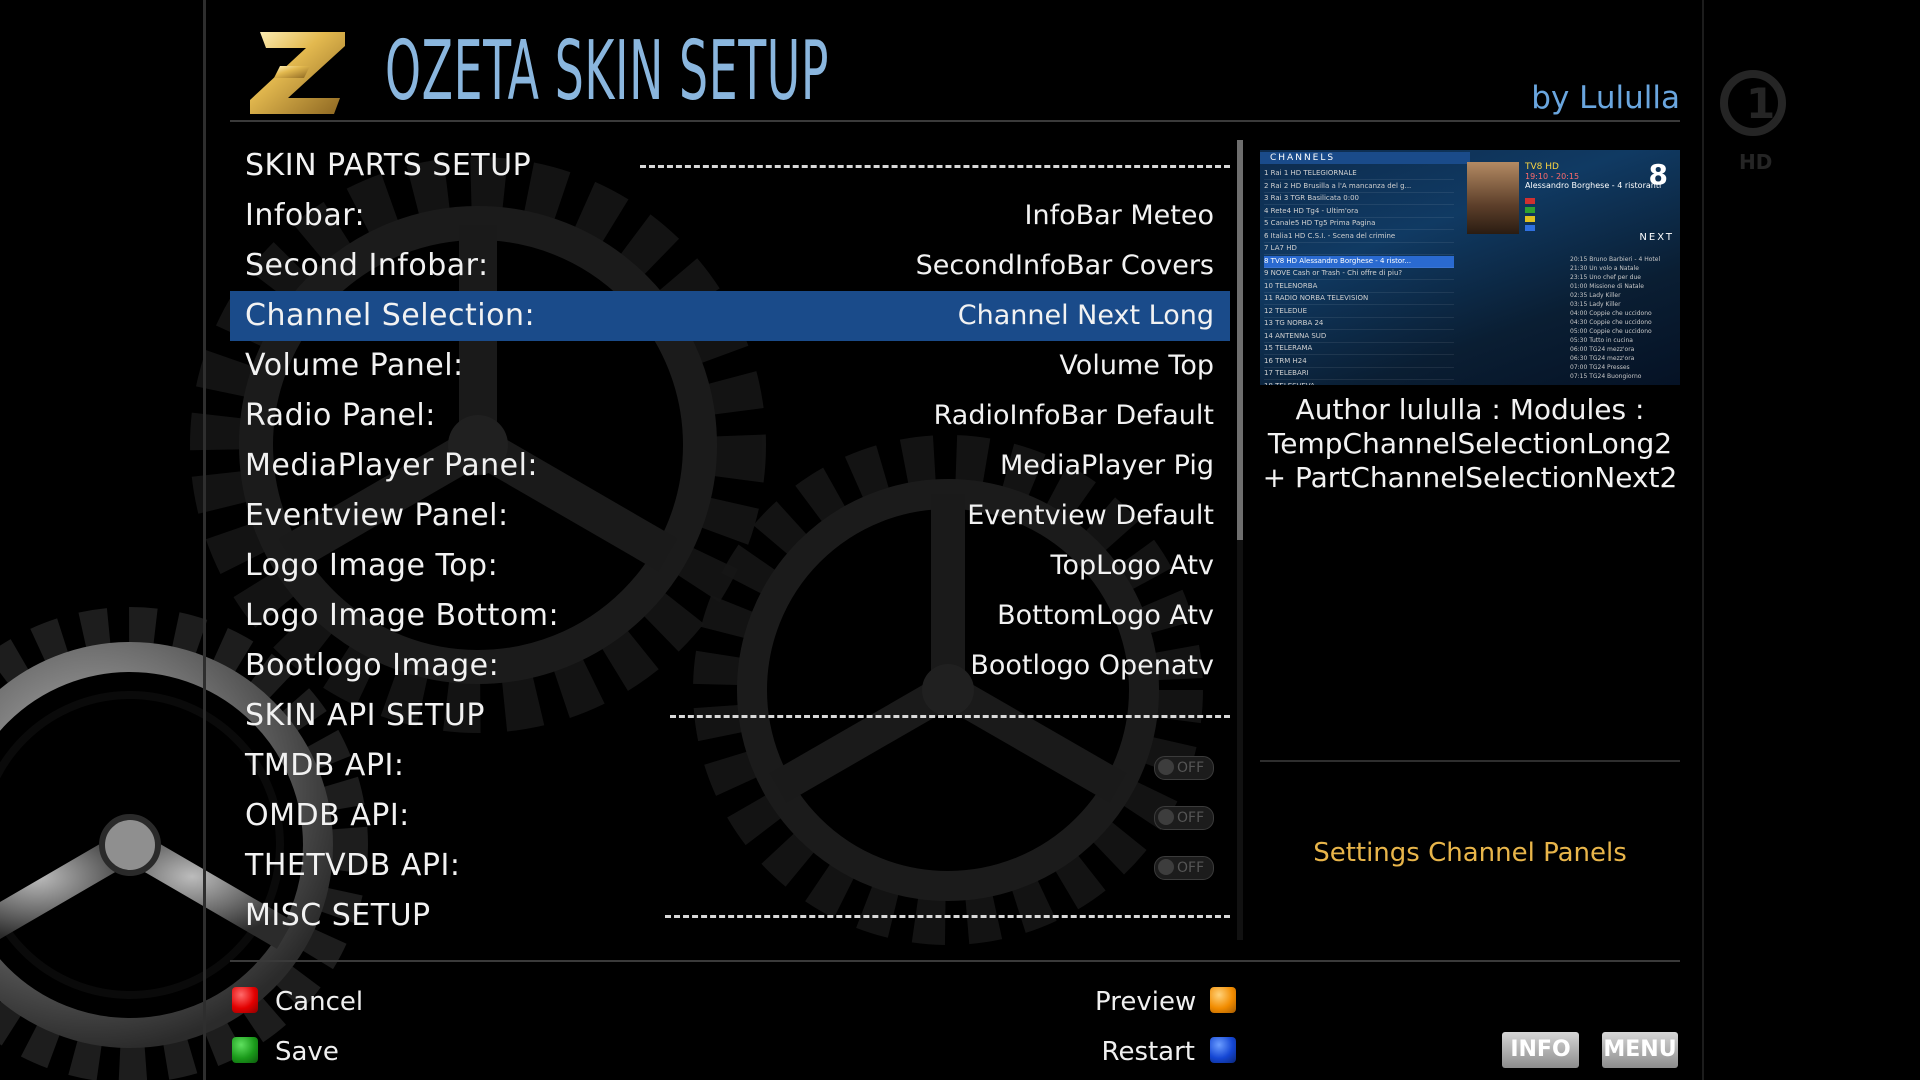 This screenshot has height=1080, width=1920. I want to click on ozeta-logo-icon, so click(297, 73).